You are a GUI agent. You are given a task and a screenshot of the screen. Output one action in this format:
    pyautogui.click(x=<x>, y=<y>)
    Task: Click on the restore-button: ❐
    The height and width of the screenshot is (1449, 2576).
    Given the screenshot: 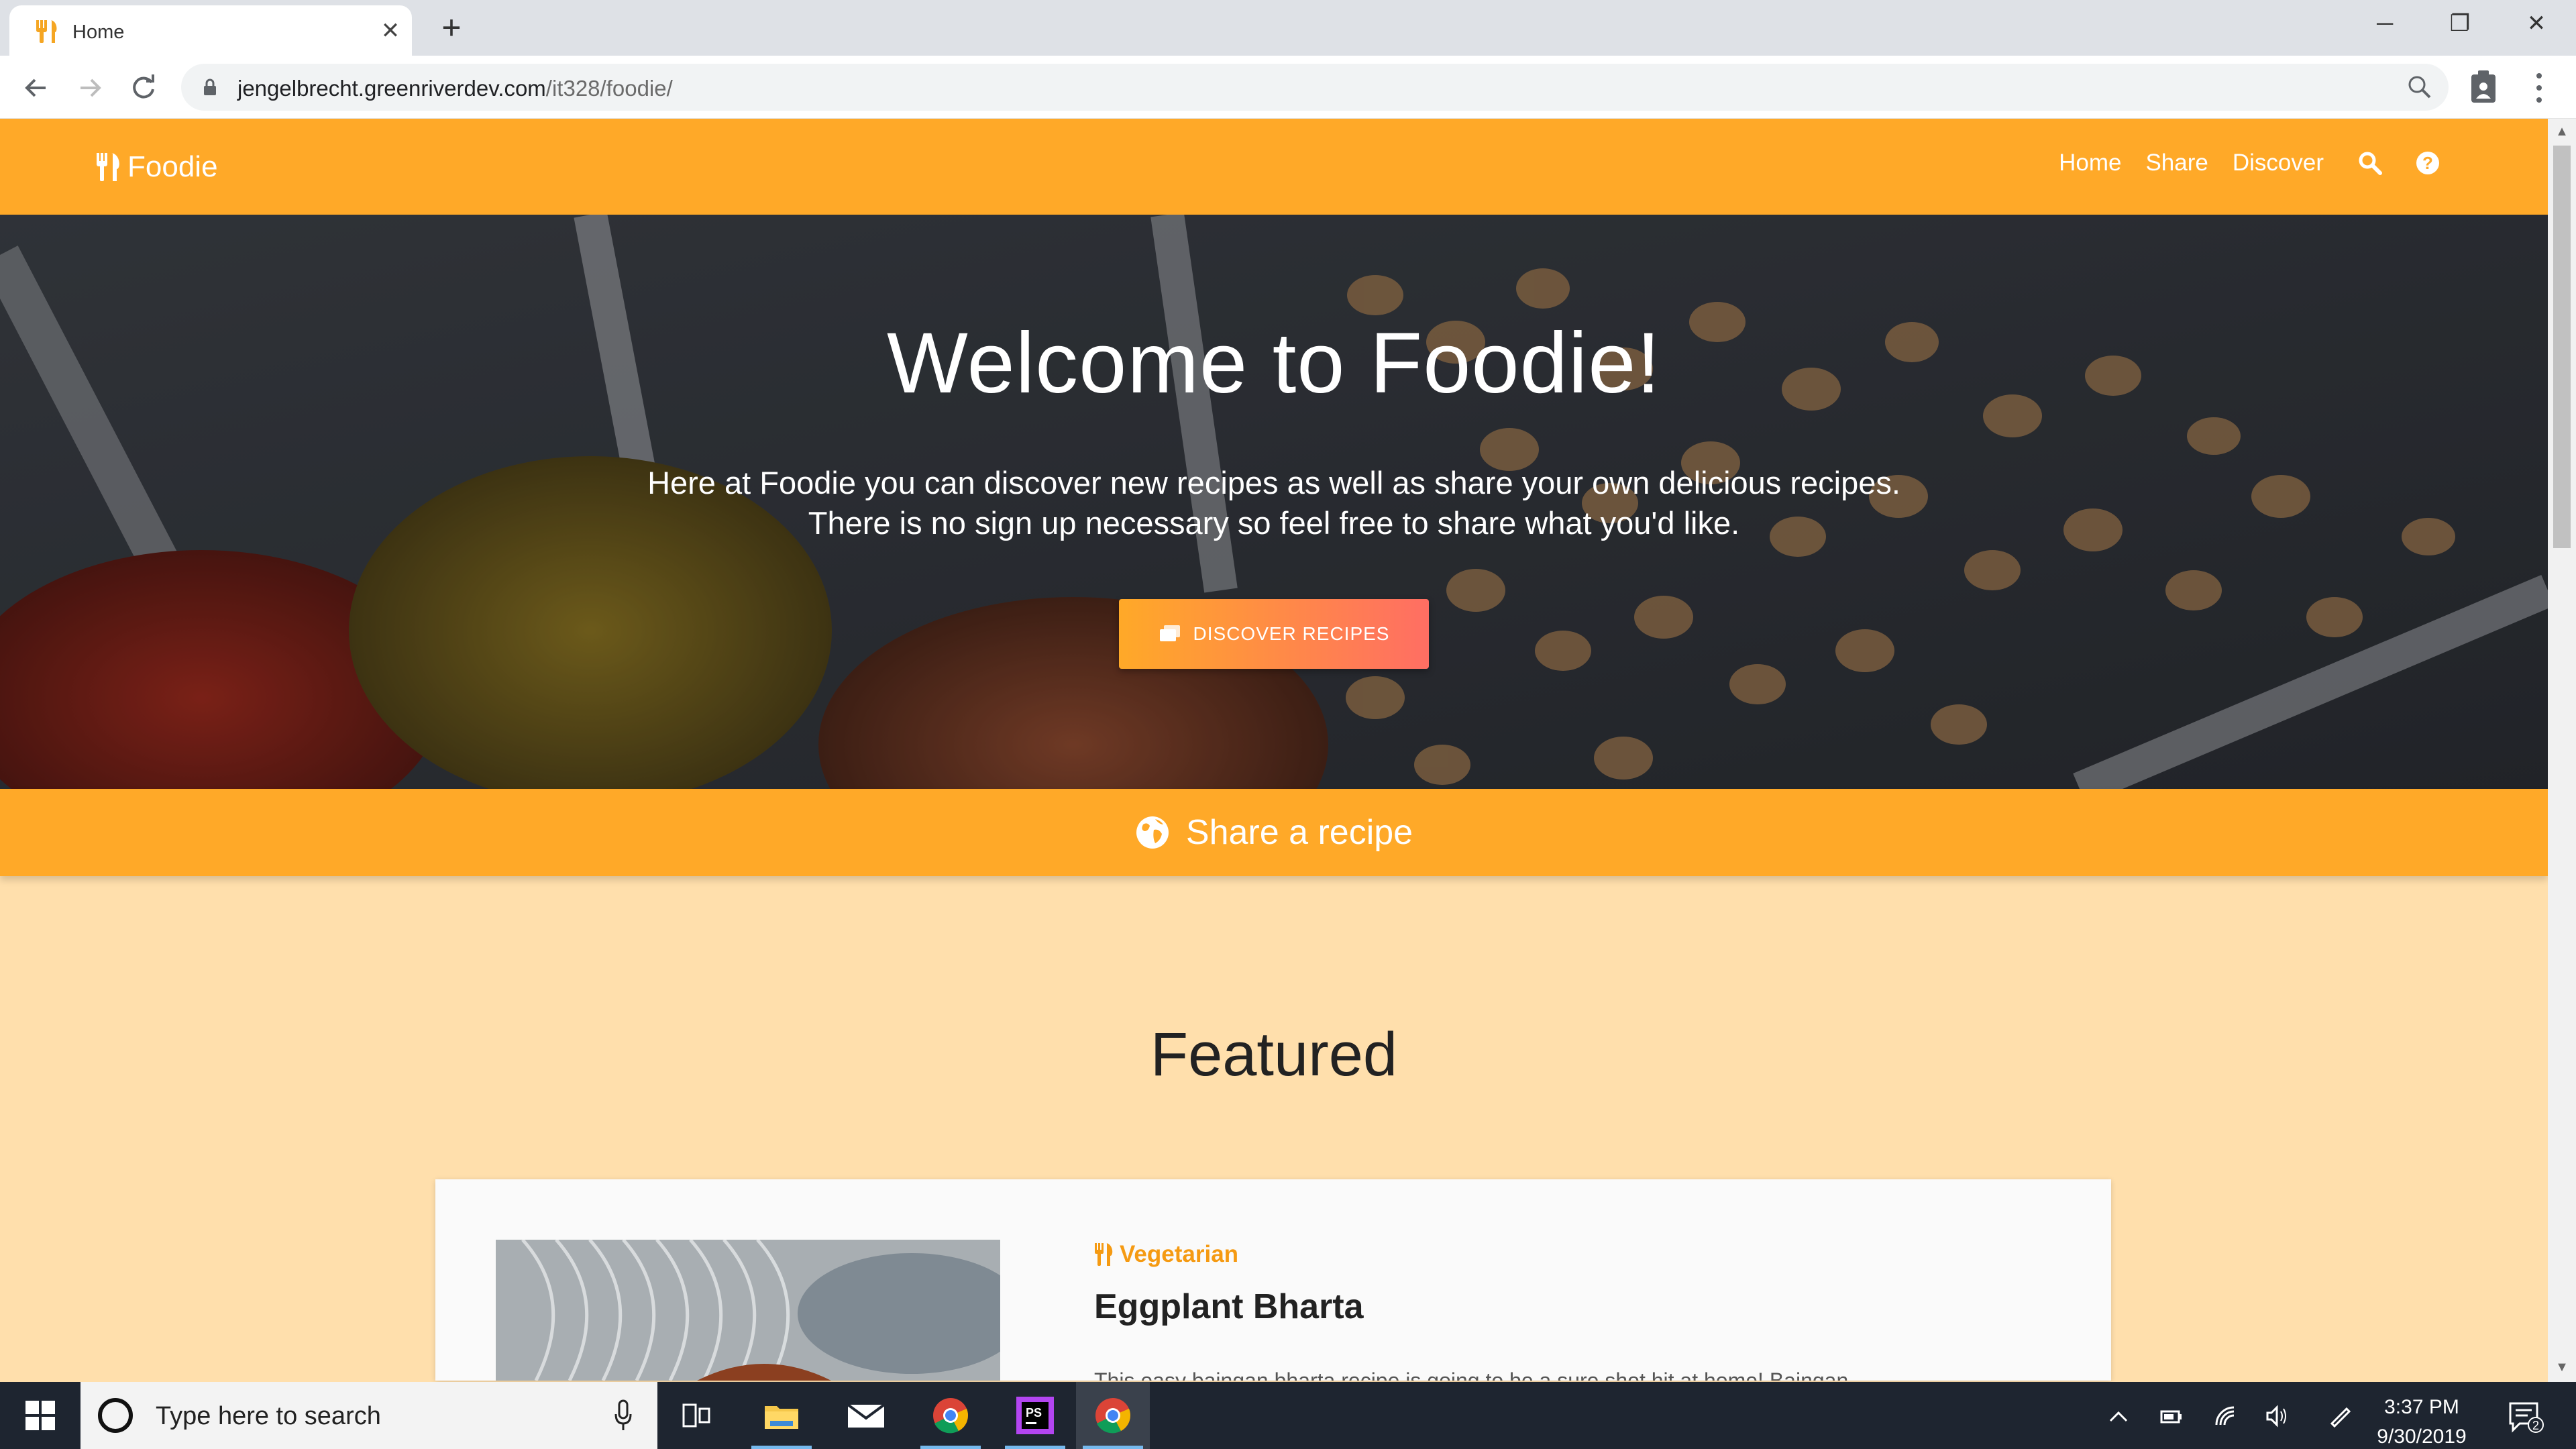 What is the action you would take?
    pyautogui.click(x=2459, y=23)
    